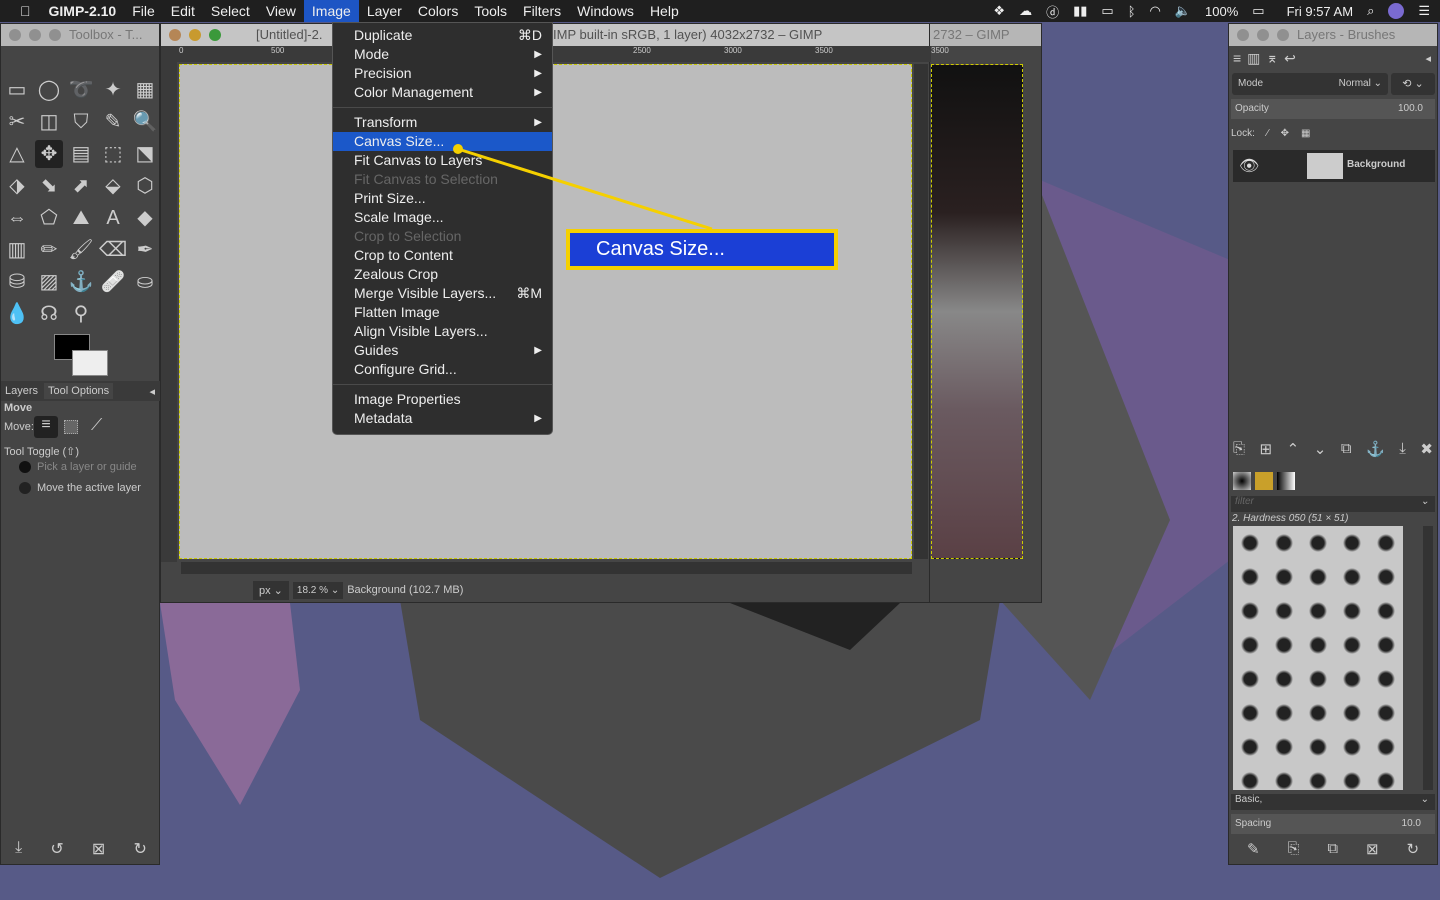 The width and height of the screenshot is (1440, 900). What do you see at coordinates (17, 314) in the screenshot?
I see `blur-tool-icon: 💧` at bounding box center [17, 314].